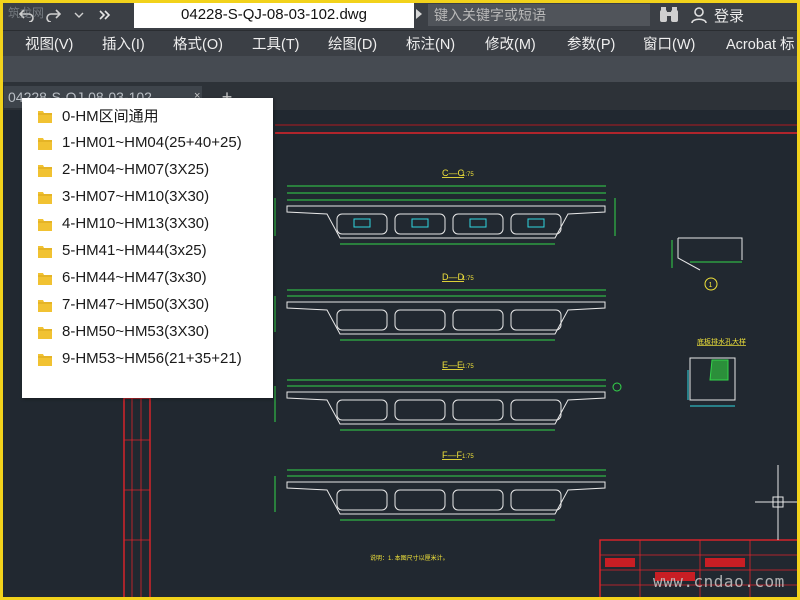  I want to click on folder-item: 6-HM44~HM47(3x30), so click(147, 277).